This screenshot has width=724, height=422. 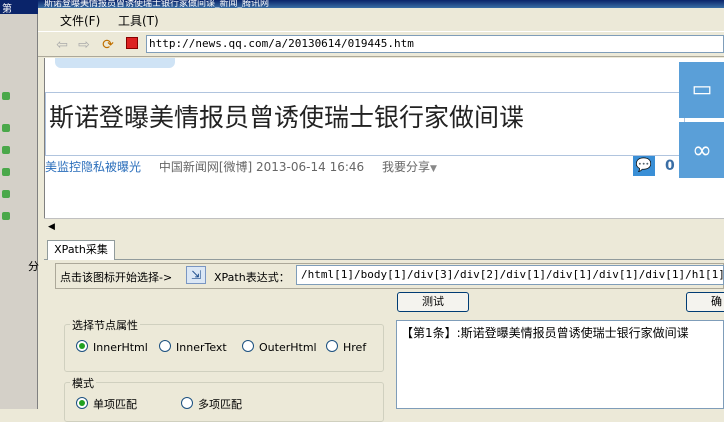 What do you see at coordinates (433, 302) in the screenshot?
I see `test-button: 测试` at bounding box center [433, 302].